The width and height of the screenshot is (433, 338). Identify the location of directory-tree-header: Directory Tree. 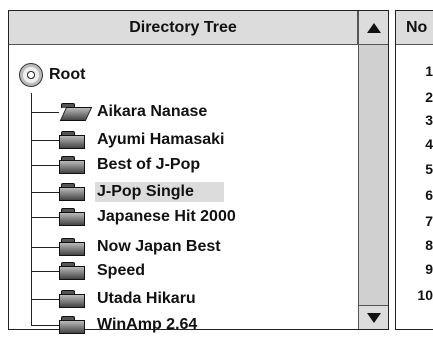
(183, 28).